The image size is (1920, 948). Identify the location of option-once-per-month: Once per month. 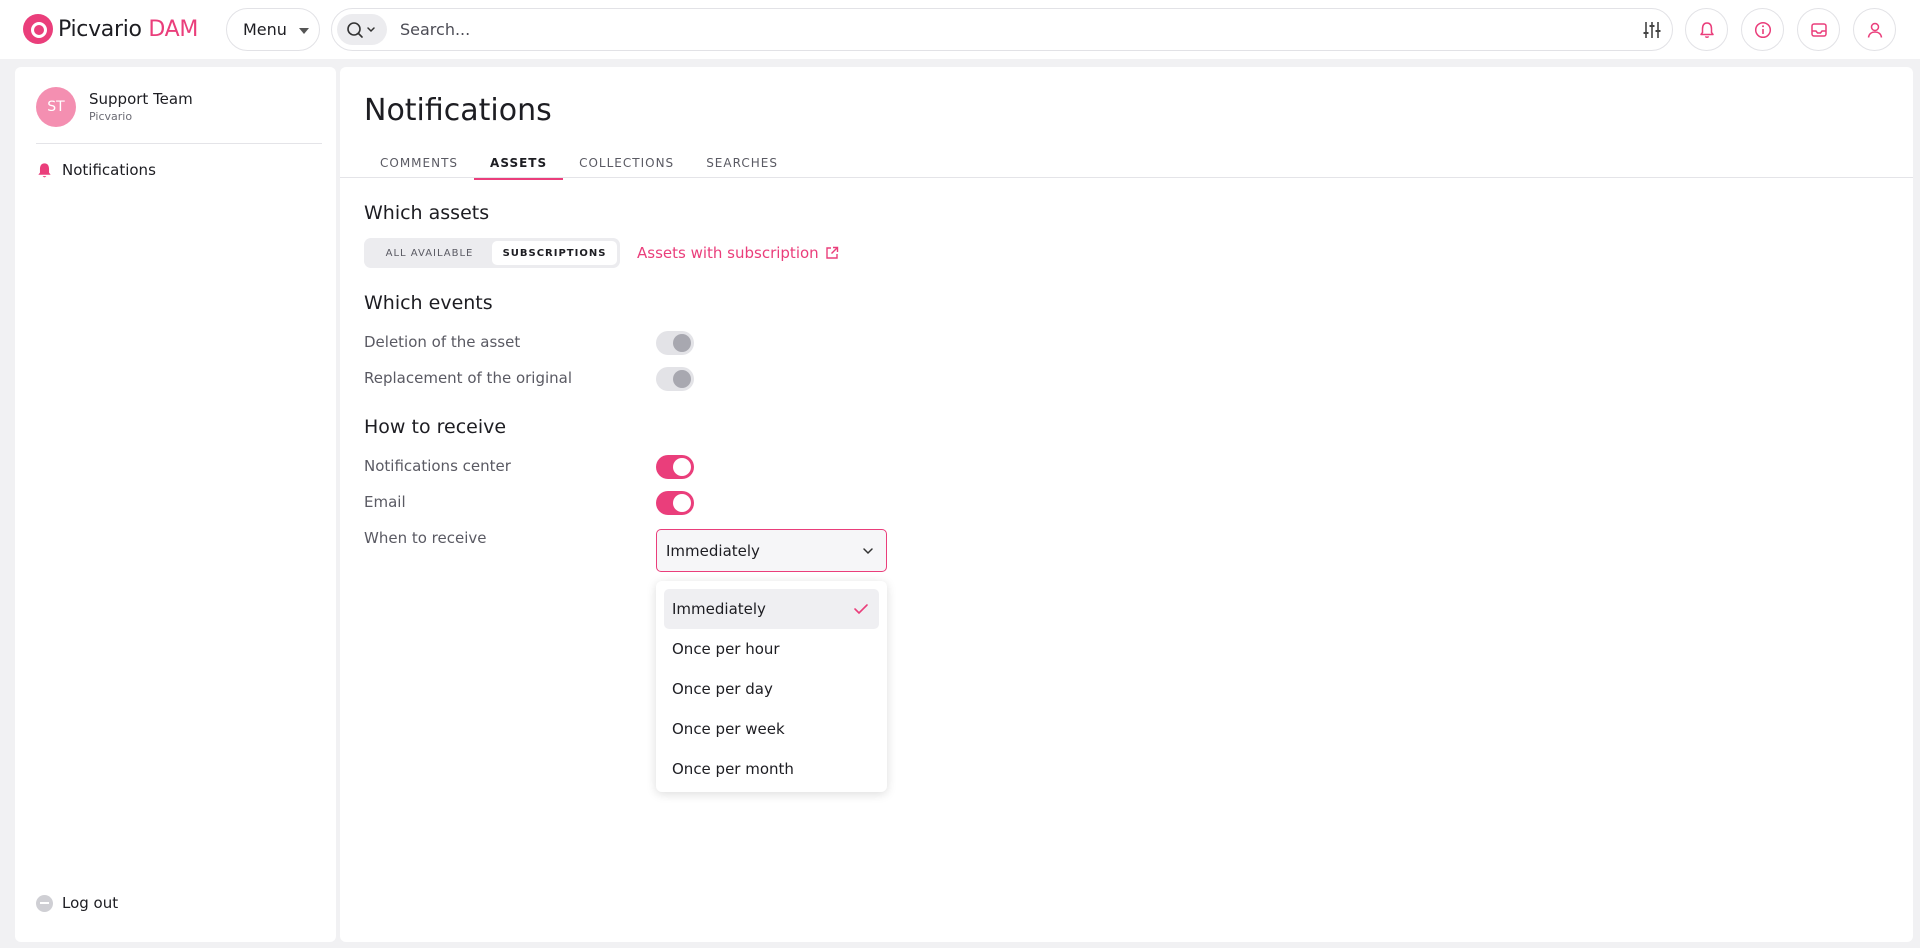
(771, 769).